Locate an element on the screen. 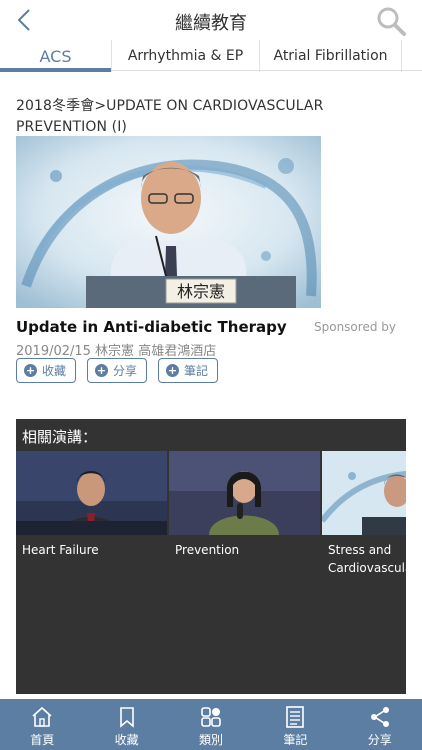 This screenshot has width=422, height=750. related-talk-title: Heart Failure is located at coordinates (60, 550).